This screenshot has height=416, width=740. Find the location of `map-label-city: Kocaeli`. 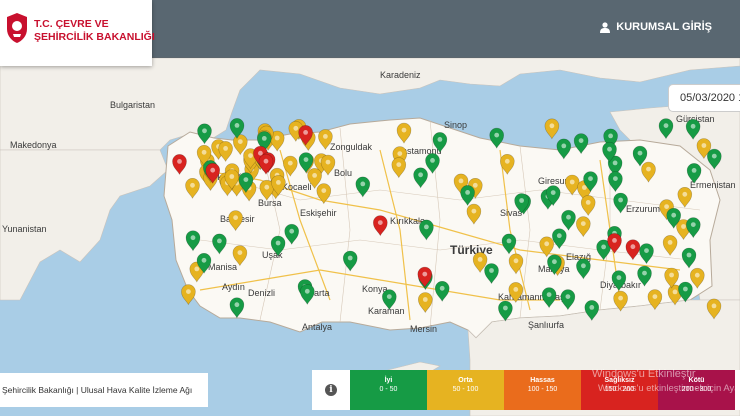

map-label-city: Kocaeli is located at coordinates (297, 187).